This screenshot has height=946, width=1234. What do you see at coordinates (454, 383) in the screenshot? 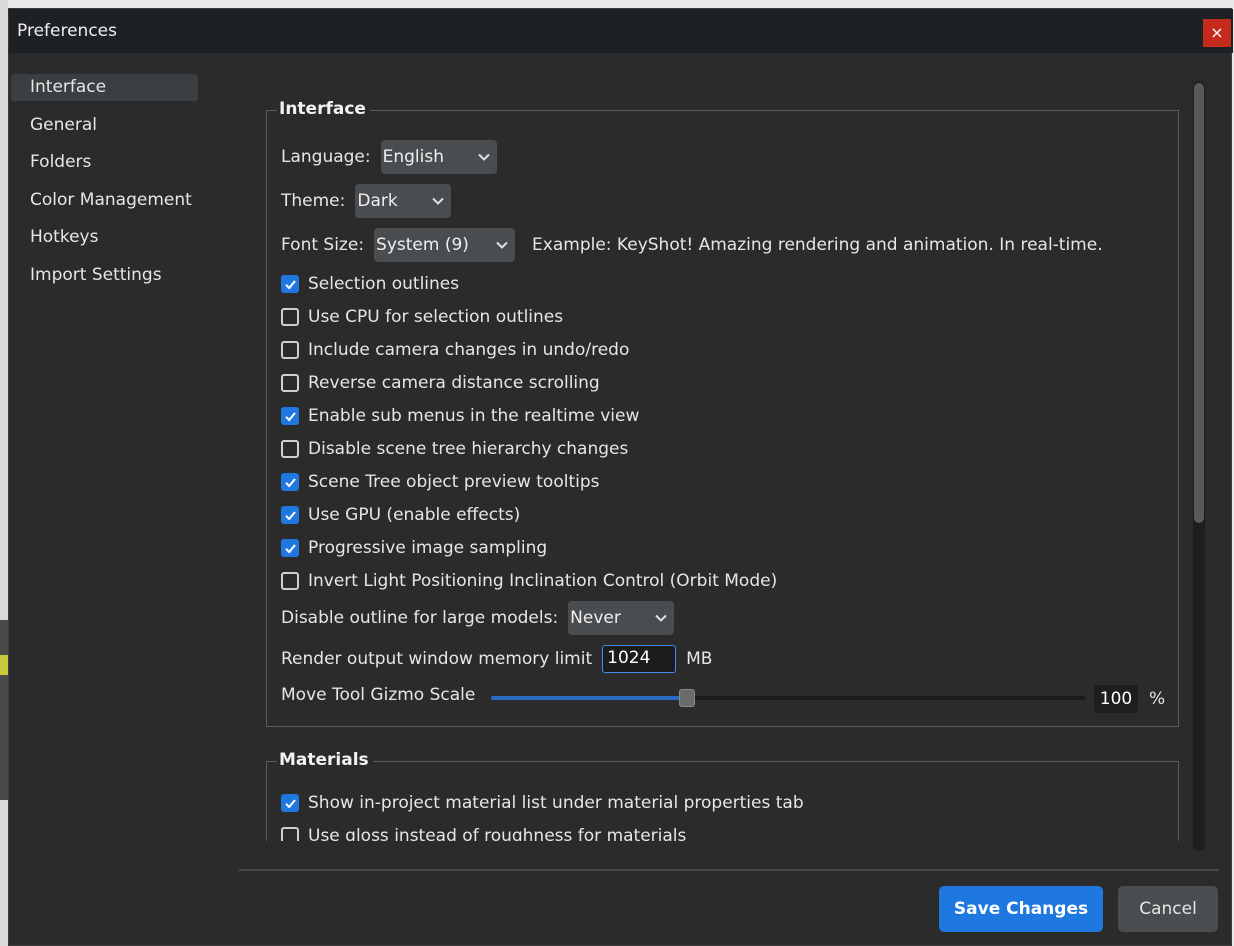
I see `checkbox-label: Reverse camera distance scrolling` at bounding box center [454, 383].